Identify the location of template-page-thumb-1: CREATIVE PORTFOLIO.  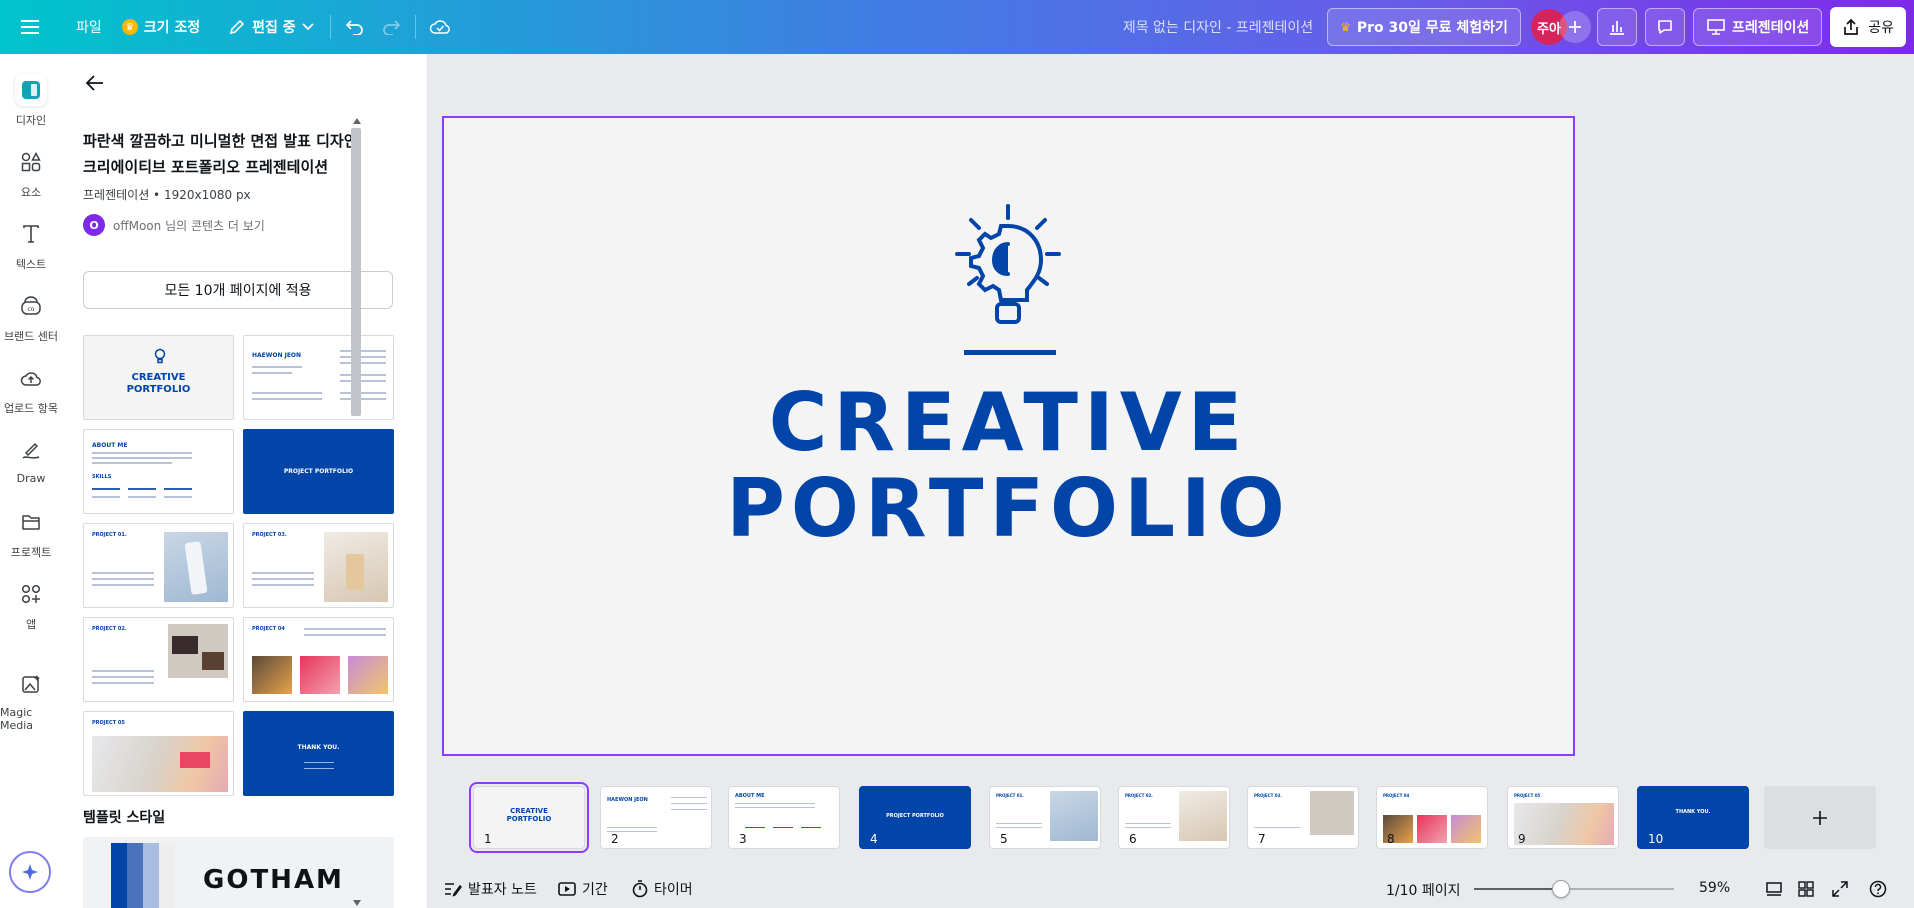
(158, 377).